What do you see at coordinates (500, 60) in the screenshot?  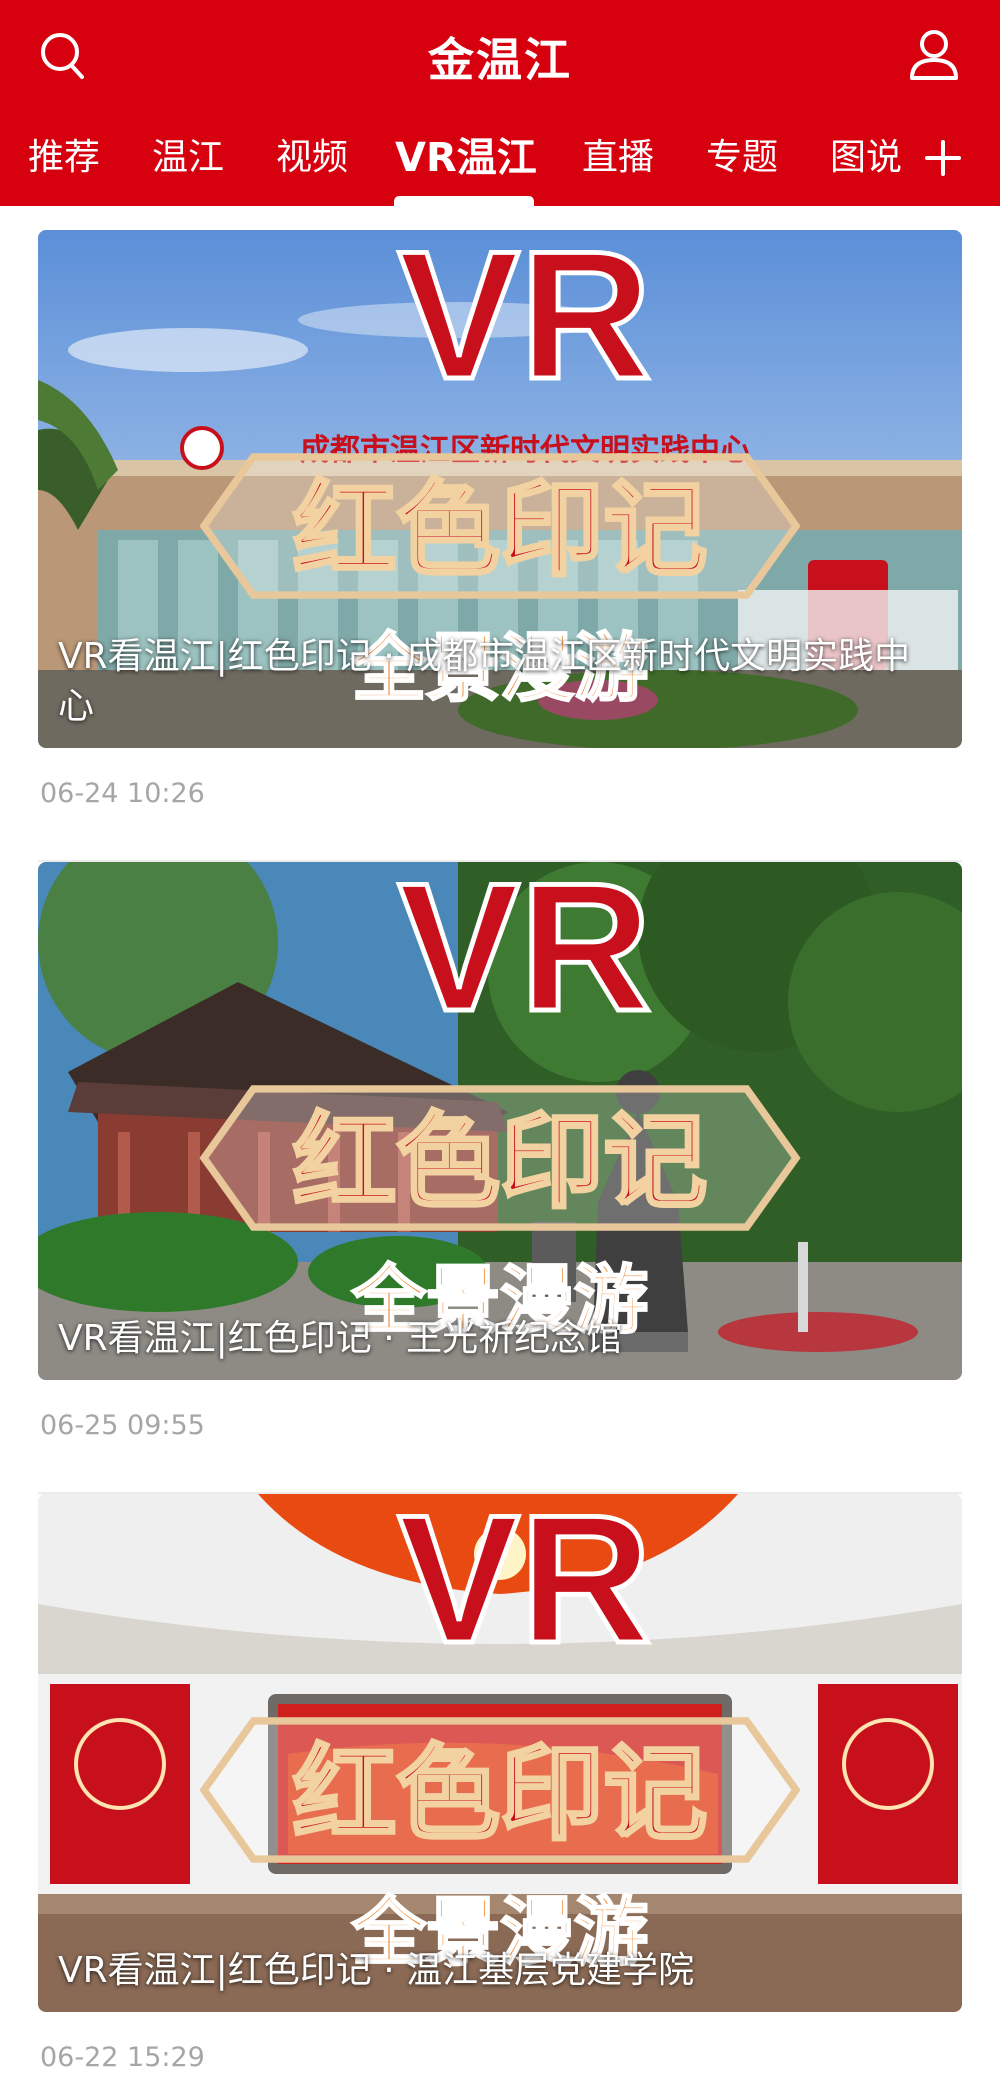 I see `app-title: 金温江` at bounding box center [500, 60].